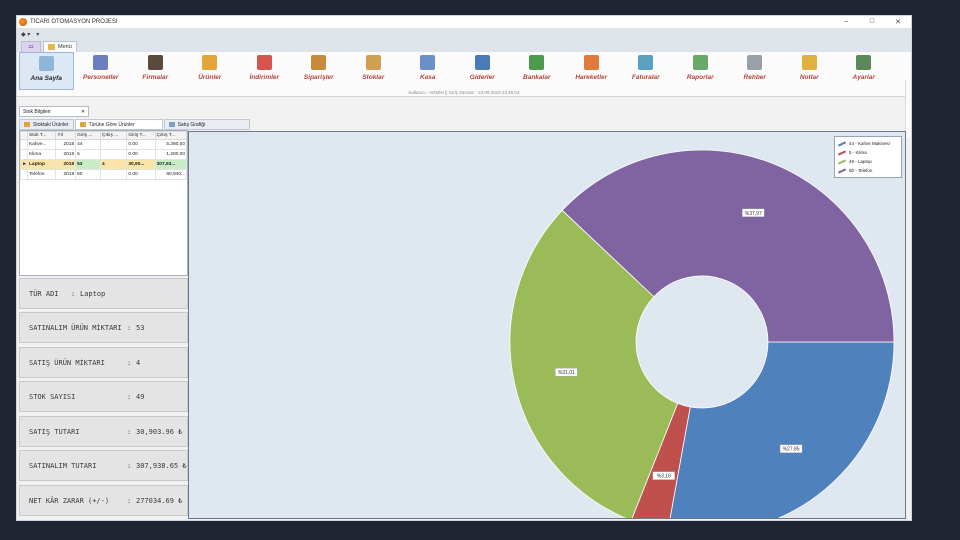 This screenshot has height=540, width=960. I want to click on legend-label: 5 - Klima, so click(858, 152).